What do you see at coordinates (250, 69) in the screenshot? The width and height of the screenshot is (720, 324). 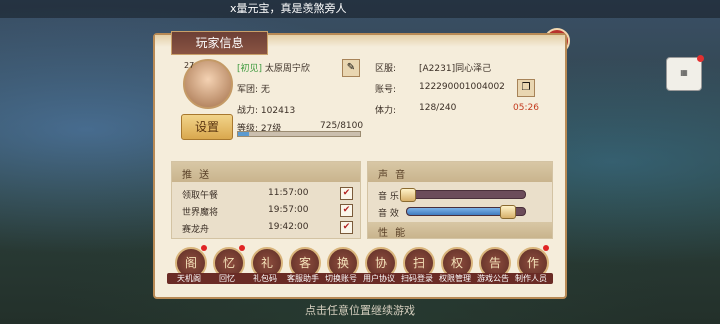 I see `player-tag: [初见]` at bounding box center [250, 69].